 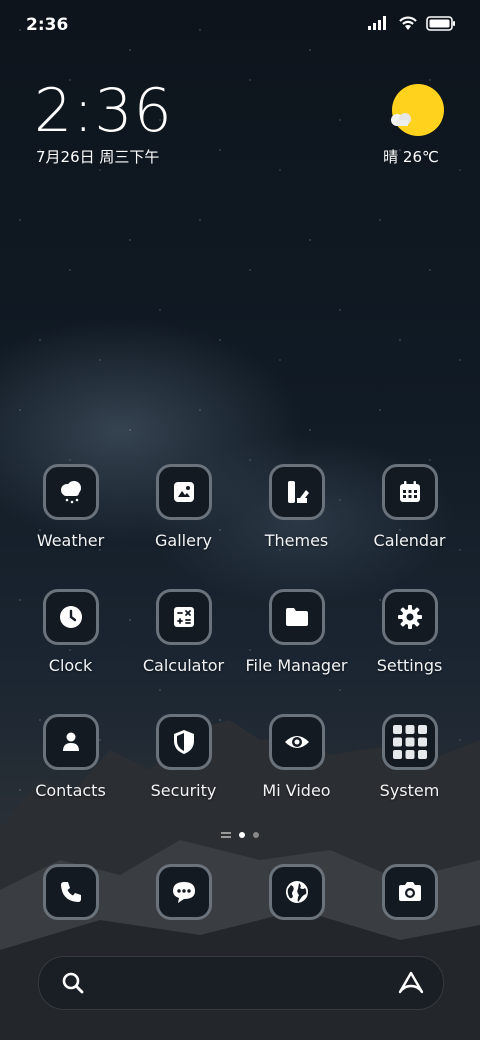 What do you see at coordinates (73, 983) in the screenshot?
I see `search-icon` at bounding box center [73, 983].